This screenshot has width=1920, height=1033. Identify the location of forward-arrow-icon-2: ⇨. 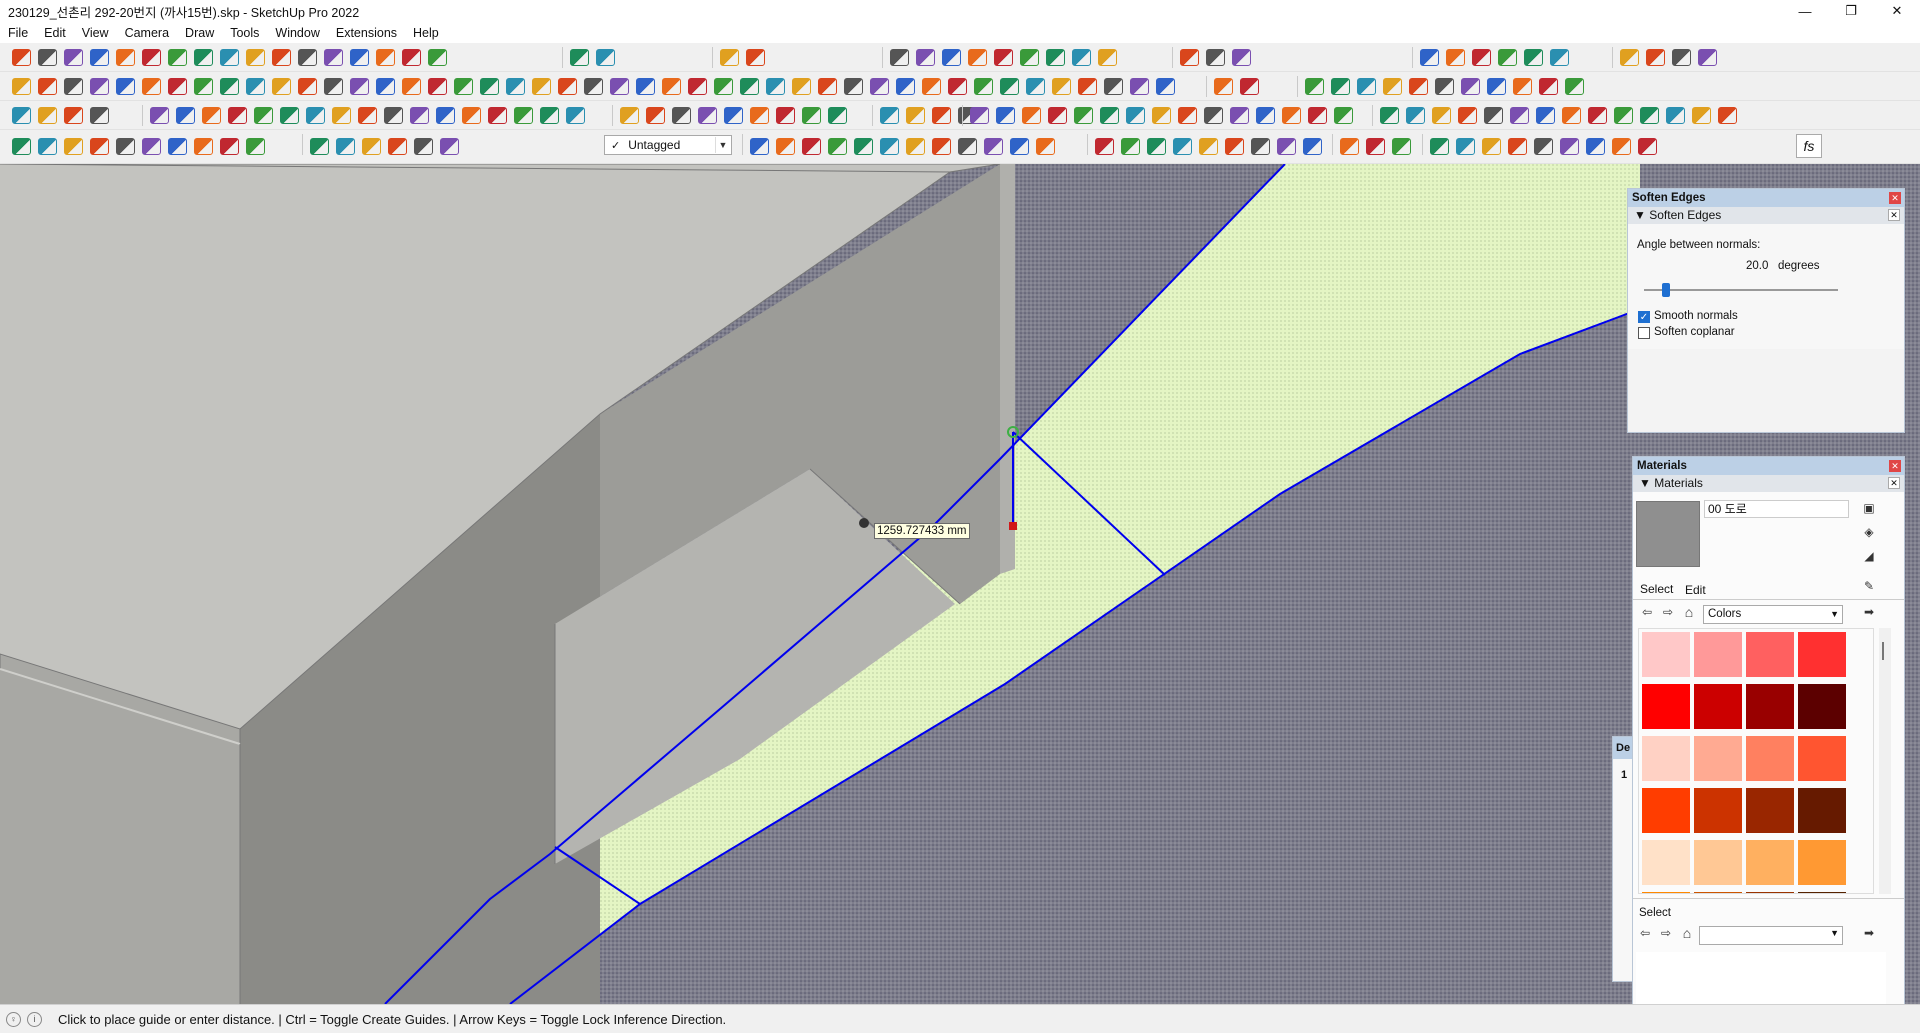
(1666, 933).